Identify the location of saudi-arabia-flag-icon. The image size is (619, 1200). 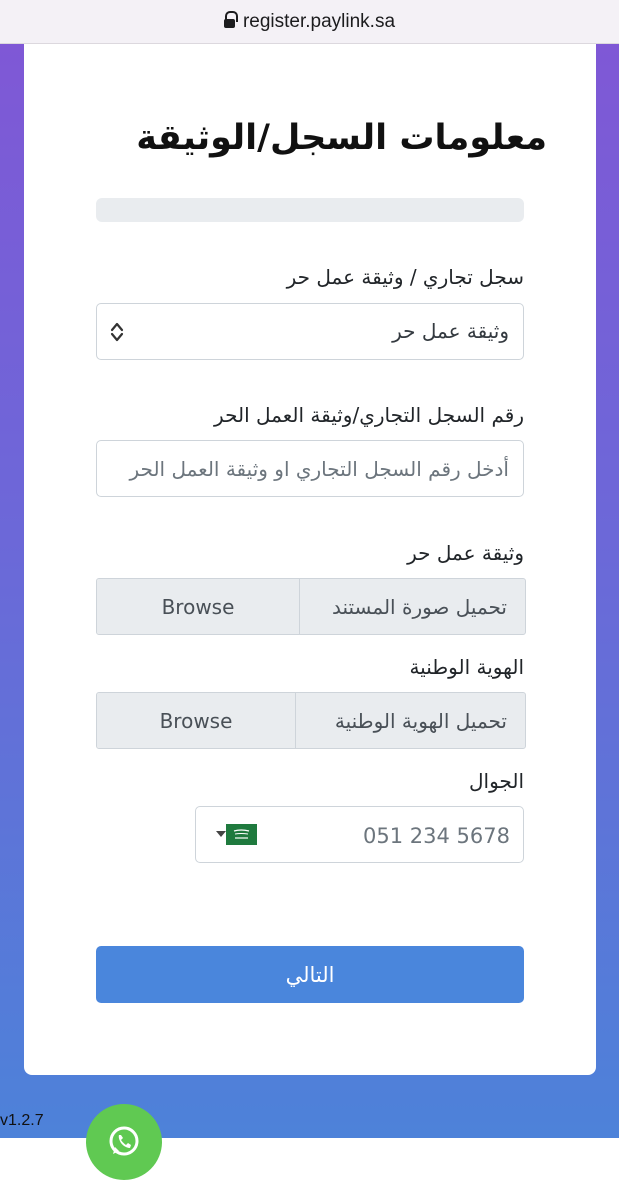
(241, 834).